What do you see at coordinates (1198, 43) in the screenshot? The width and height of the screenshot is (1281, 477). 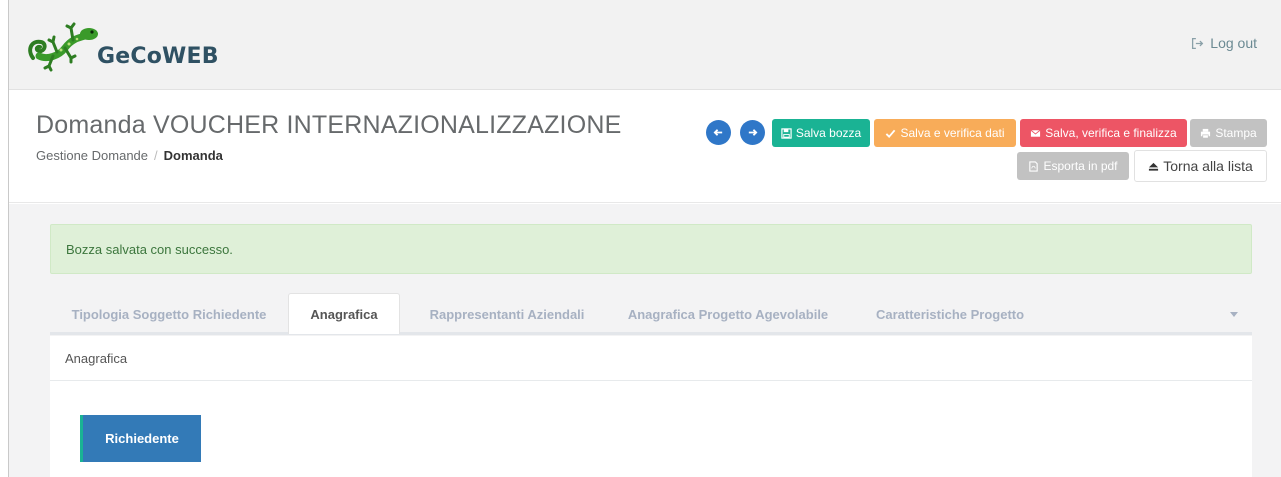 I see `sign-out-icon` at bounding box center [1198, 43].